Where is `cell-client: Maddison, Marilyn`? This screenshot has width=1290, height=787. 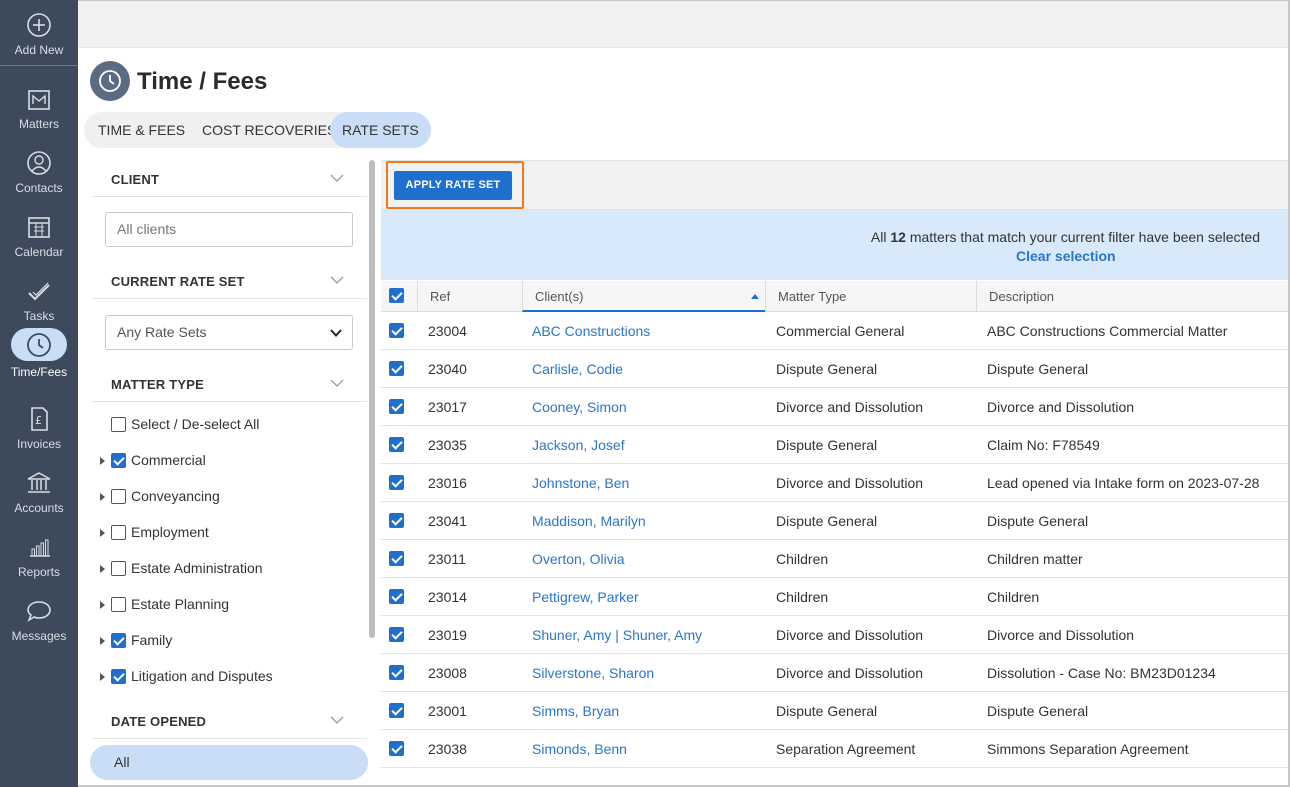 cell-client: Maddison, Marilyn is located at coordinates (589, 521).